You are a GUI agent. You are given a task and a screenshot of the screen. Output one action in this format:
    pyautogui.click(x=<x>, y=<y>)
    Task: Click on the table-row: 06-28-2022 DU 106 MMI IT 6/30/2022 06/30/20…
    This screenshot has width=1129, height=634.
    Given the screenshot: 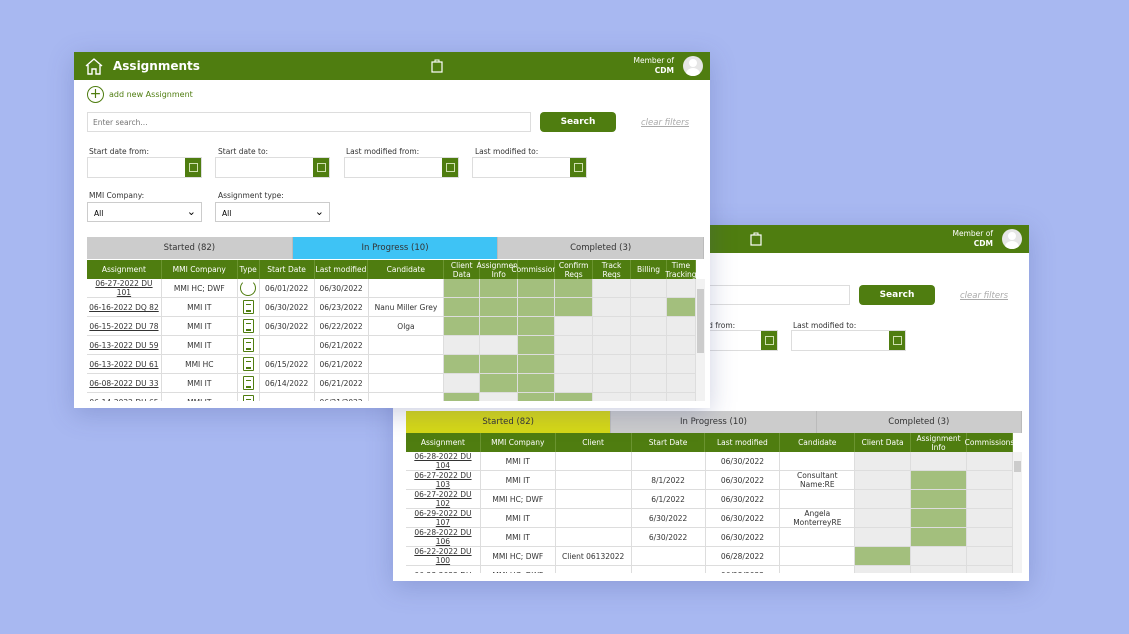 What is the action you would take?
    pyautogui.click(x=709, y=537)
    